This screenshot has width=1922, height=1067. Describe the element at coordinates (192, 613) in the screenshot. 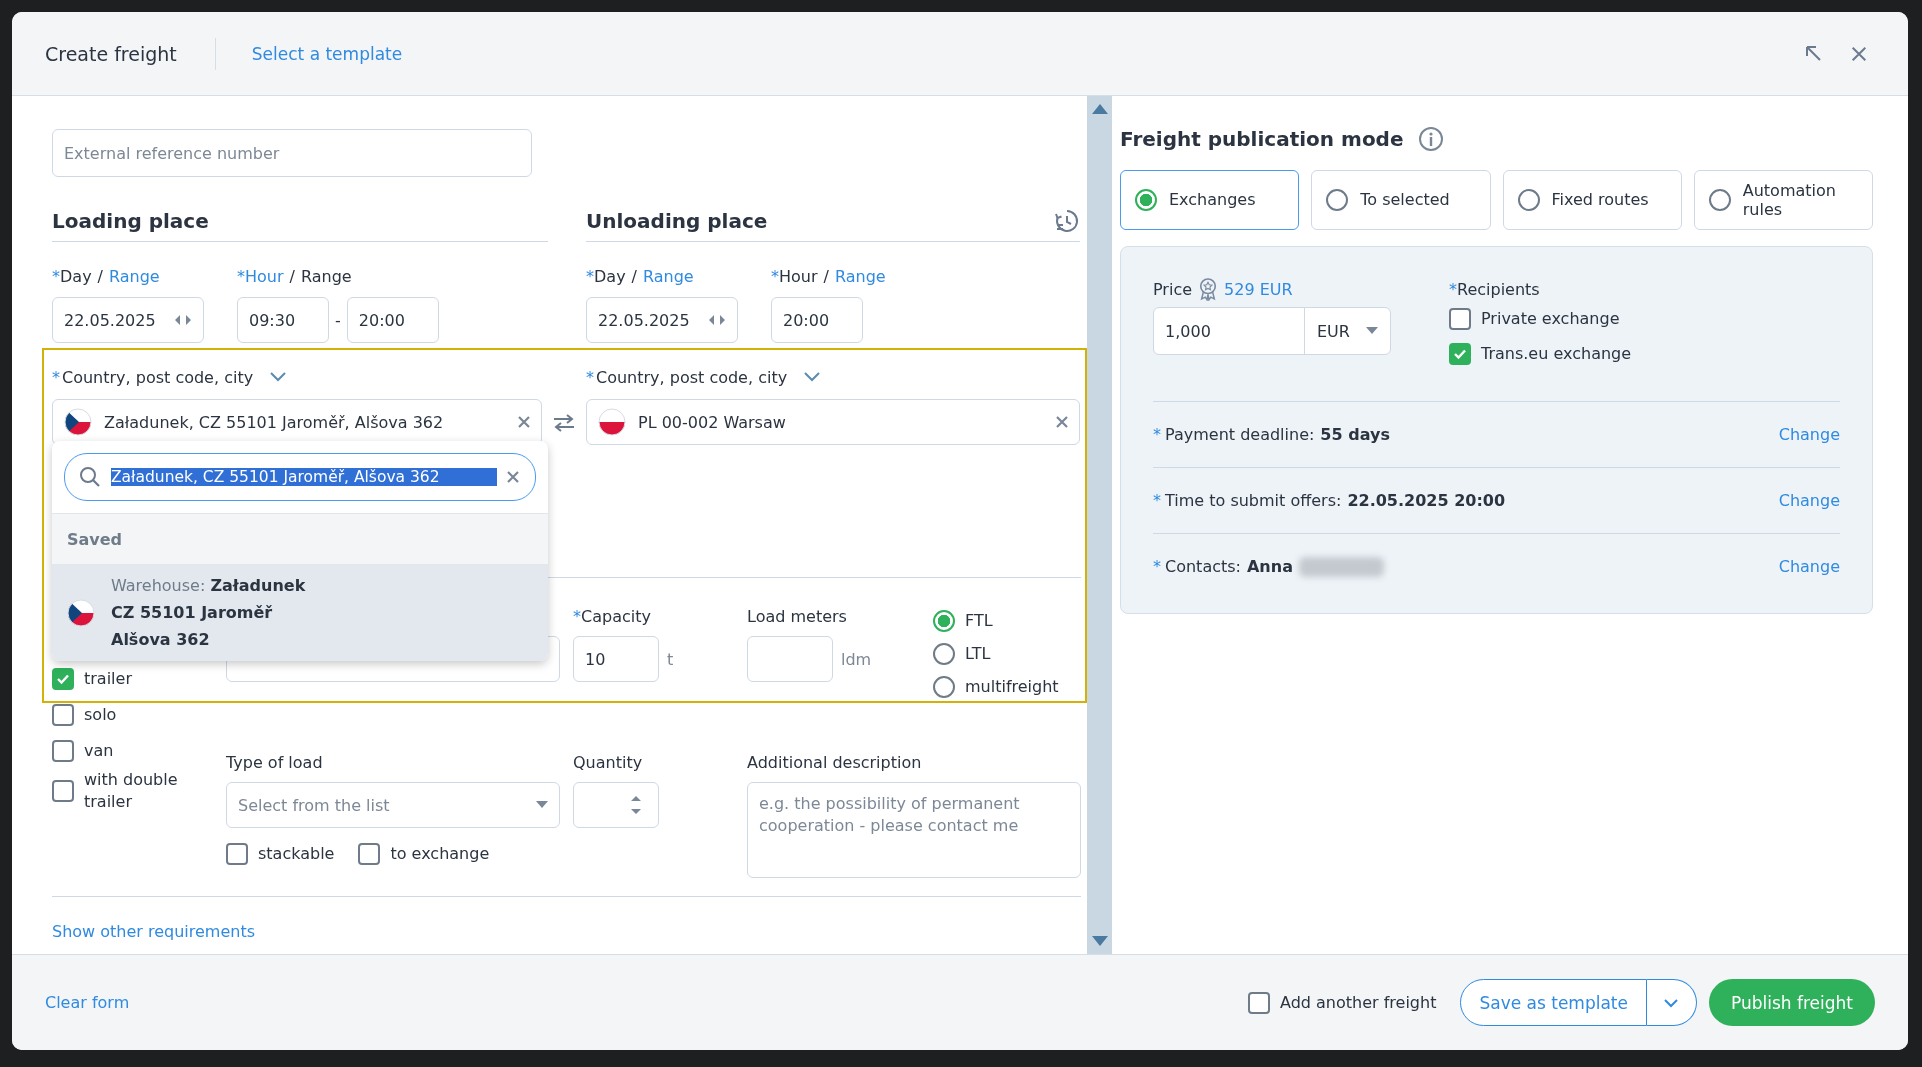

I see `address-line: CZ 55101 Jaroměř` at that location.